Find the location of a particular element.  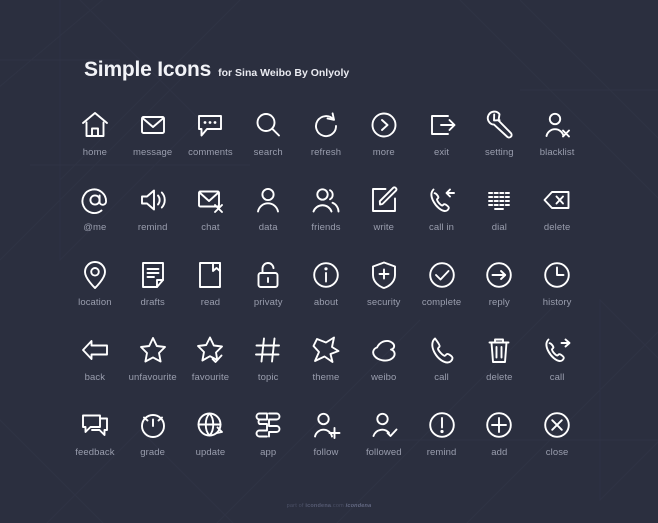

plus-circle-icon is located at coordinates (499, 425).